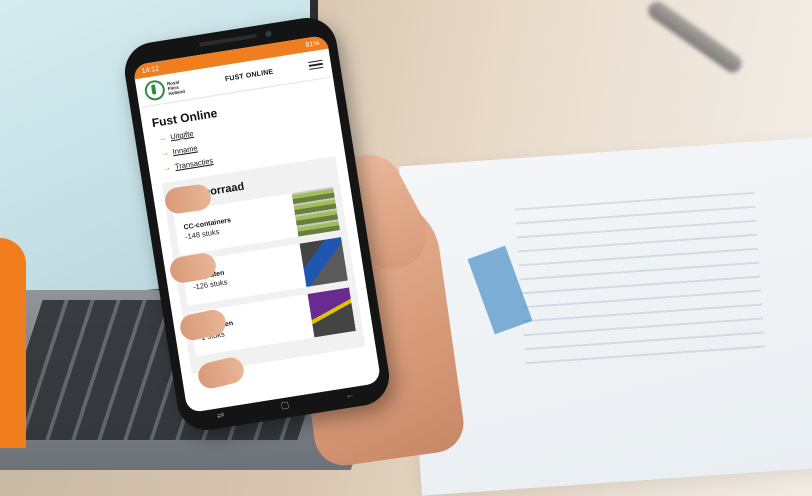  Describe the element at coordinates (155, 90) in the screenshot. I see `logo-icon` at that location.